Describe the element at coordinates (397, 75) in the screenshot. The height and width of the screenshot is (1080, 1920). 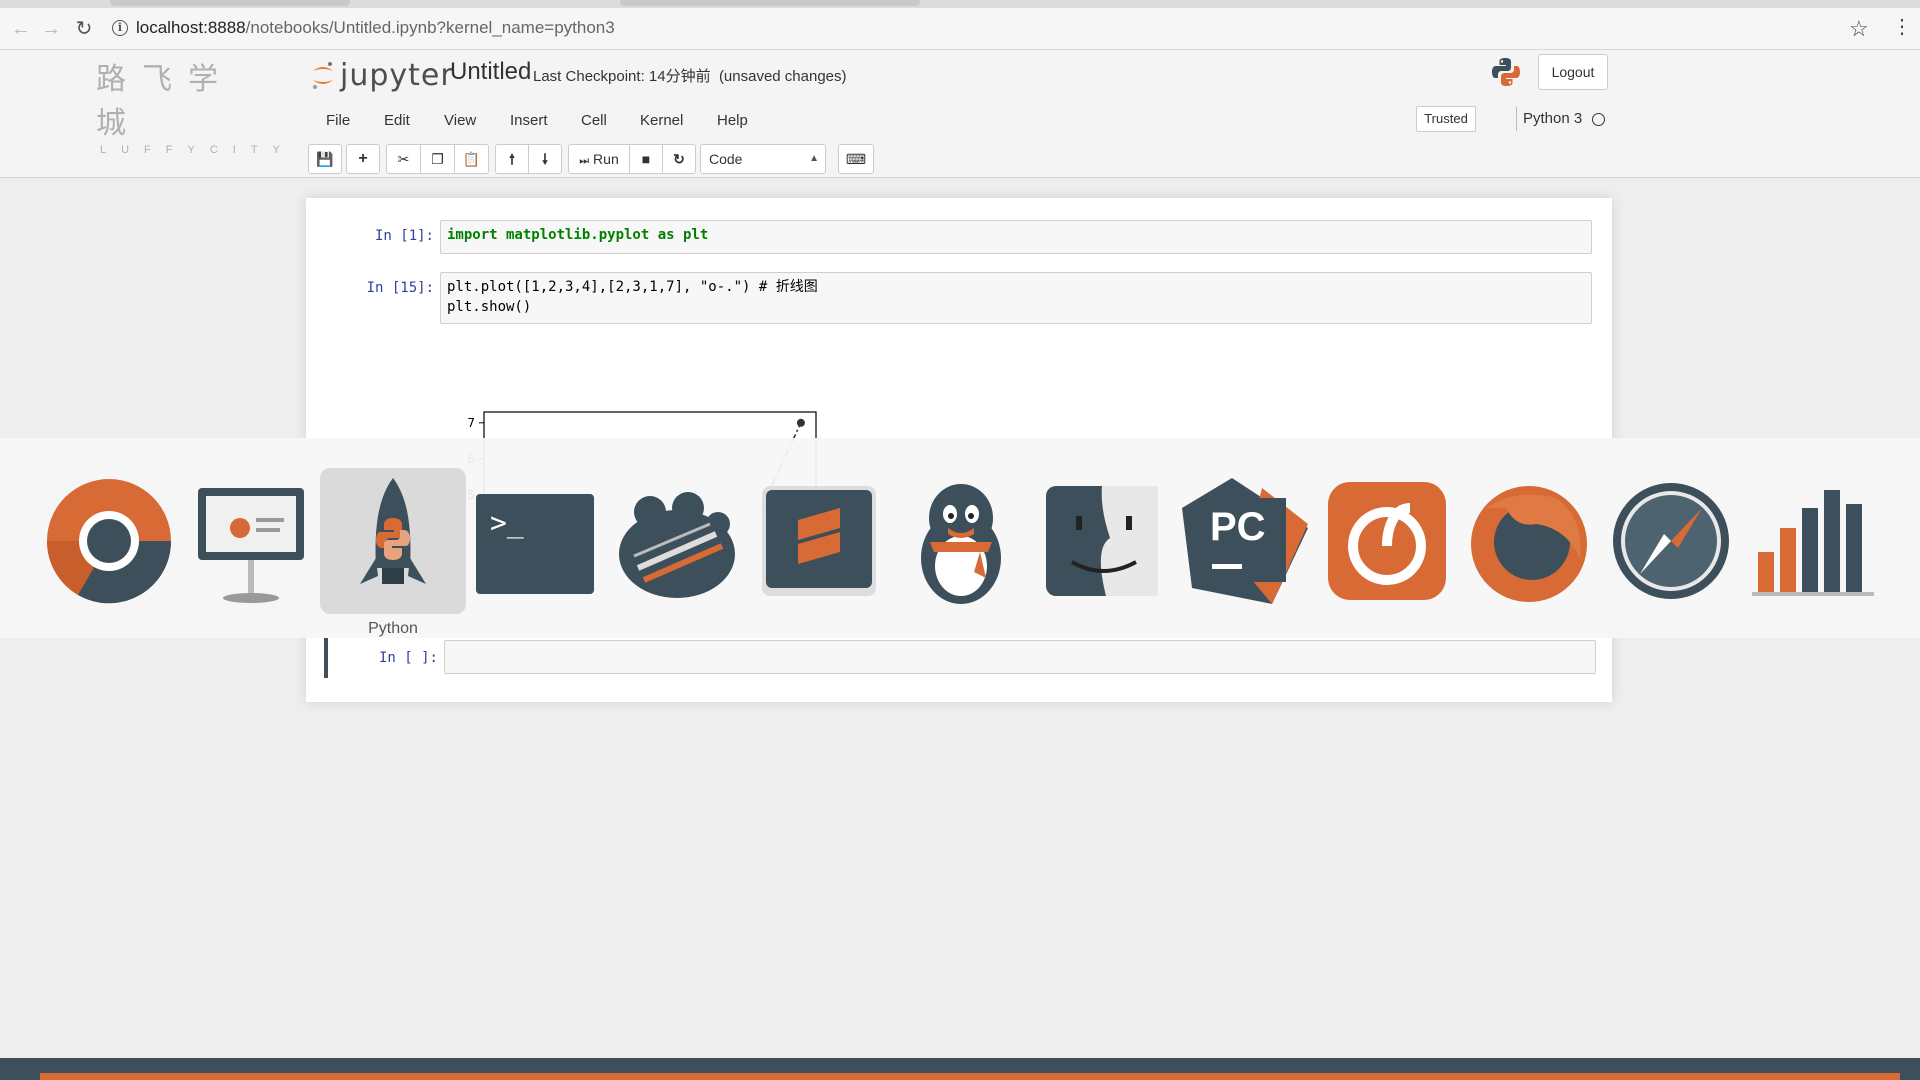
I see `jupyter-wordmark: jupyter` at that location.